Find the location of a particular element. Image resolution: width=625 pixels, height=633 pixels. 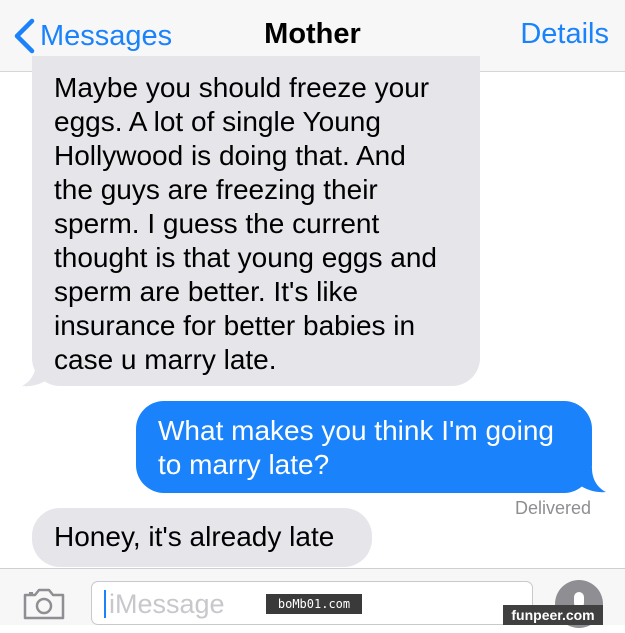

message-input-placeholder: iMessage is located at coordinates (167, 604).